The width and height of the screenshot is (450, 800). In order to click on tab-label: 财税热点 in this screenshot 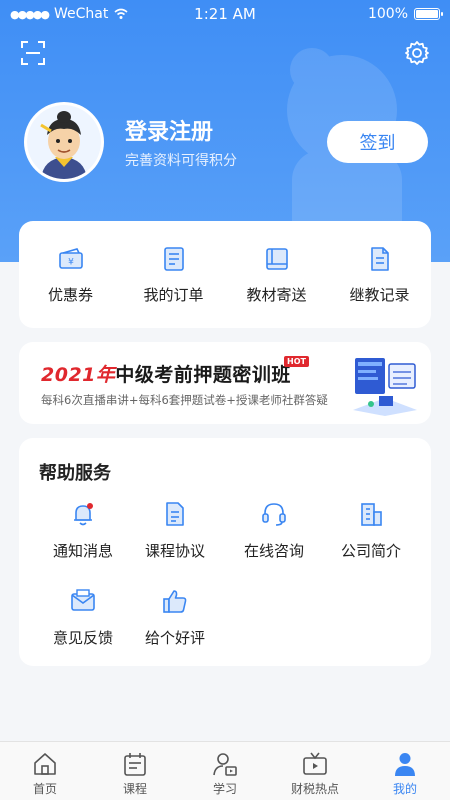, I will do `click(314, 789)`.